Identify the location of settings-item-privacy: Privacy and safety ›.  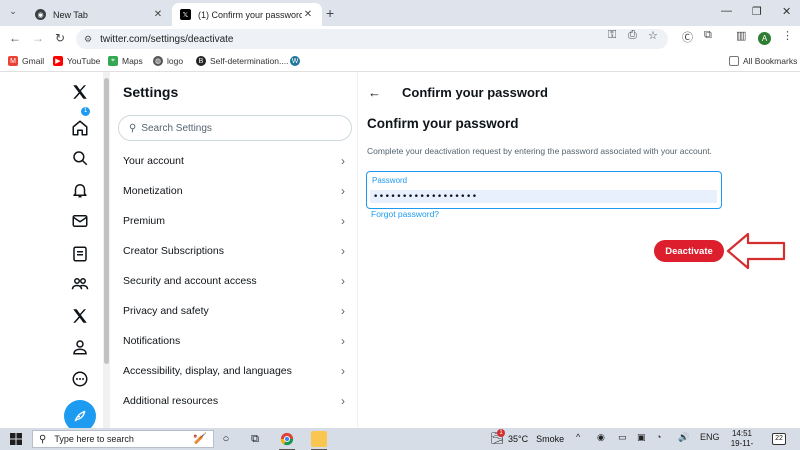
(234, 311).